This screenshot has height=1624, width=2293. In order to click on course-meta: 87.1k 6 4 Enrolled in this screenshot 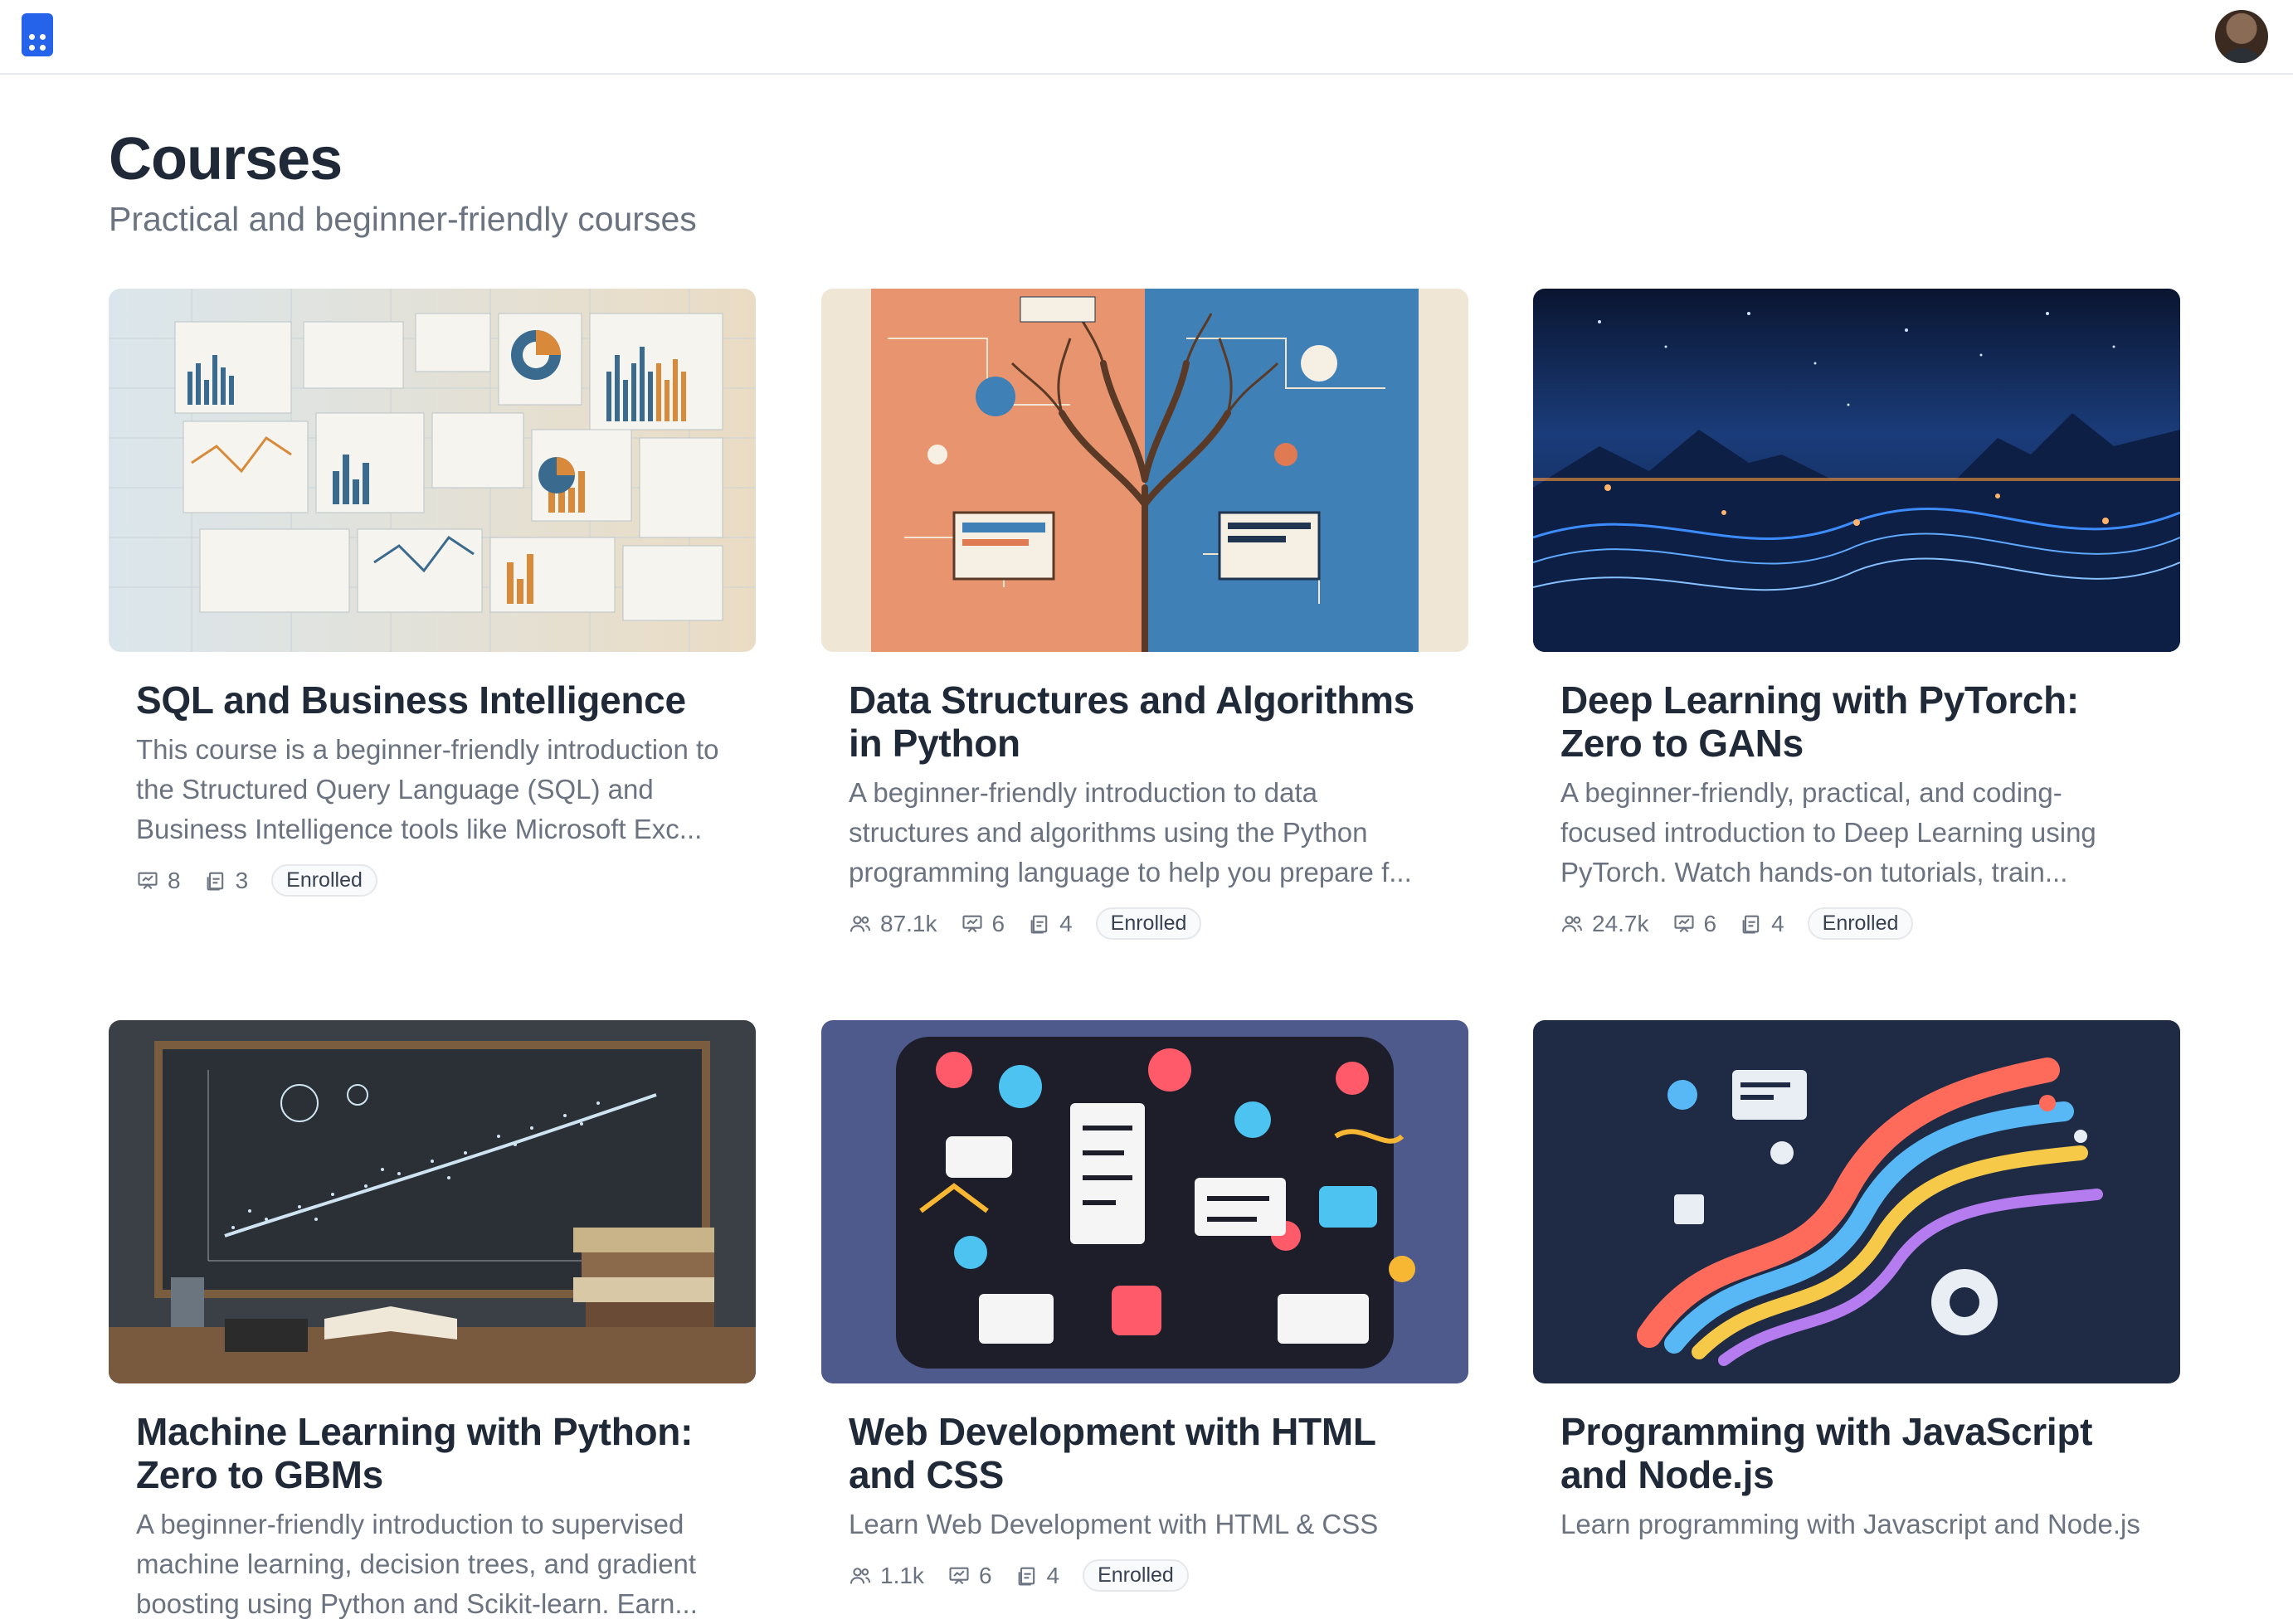, I will do `click(1145, 923)`.